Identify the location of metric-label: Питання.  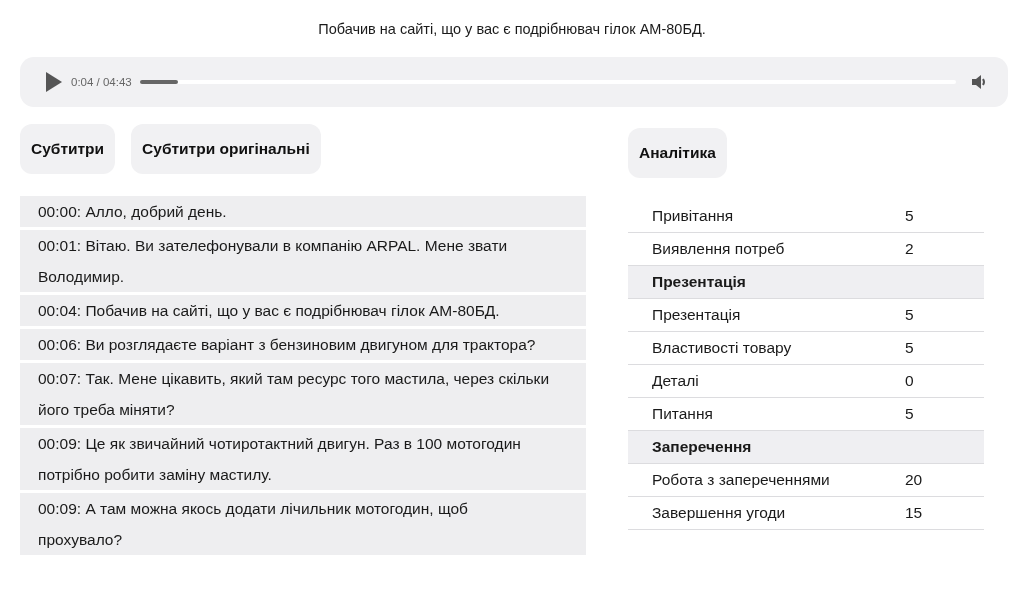
(683, 414).